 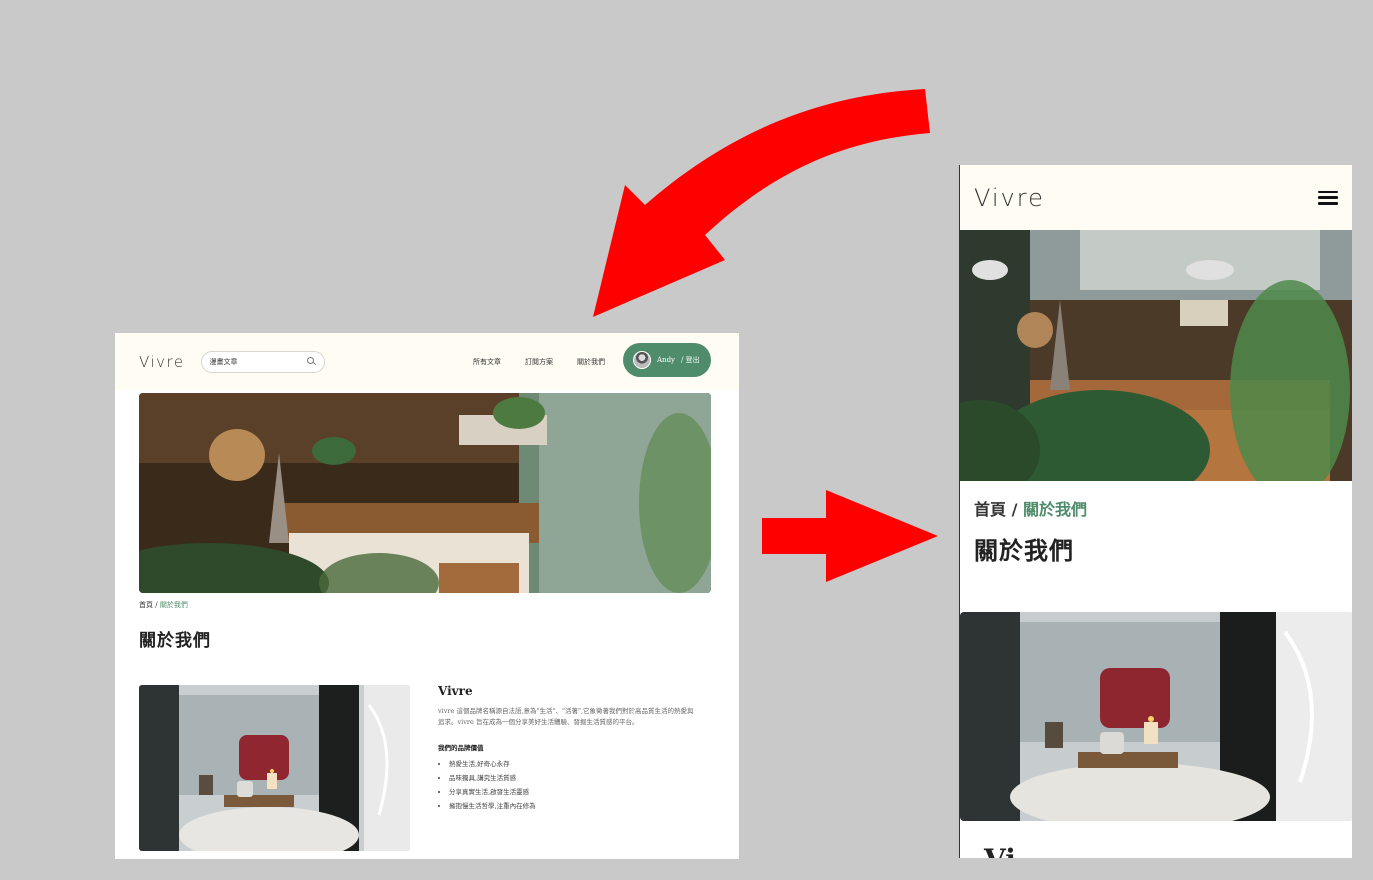 What do you see at coordinates (1328, 197) in the screenshot?
I see `hamburger-menu-icon` at bounding box center [1328, 197].